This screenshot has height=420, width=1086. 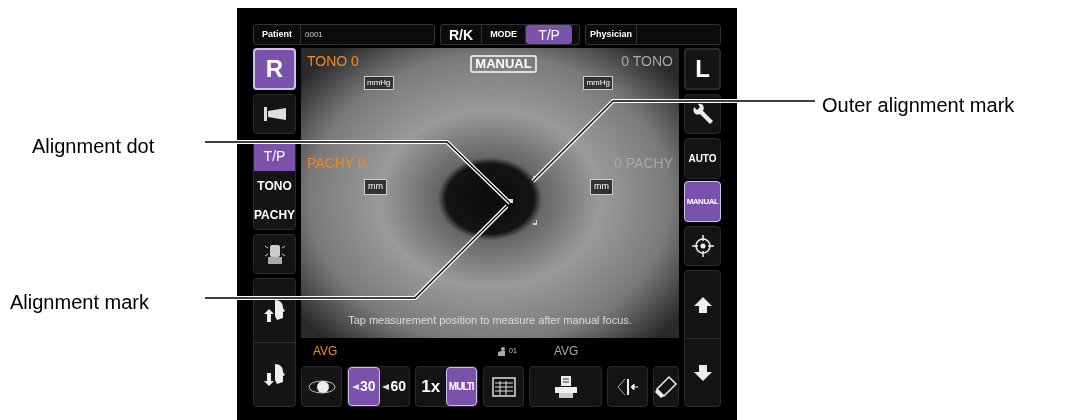 I want to click on device-icon, so click(x=274, y=254).